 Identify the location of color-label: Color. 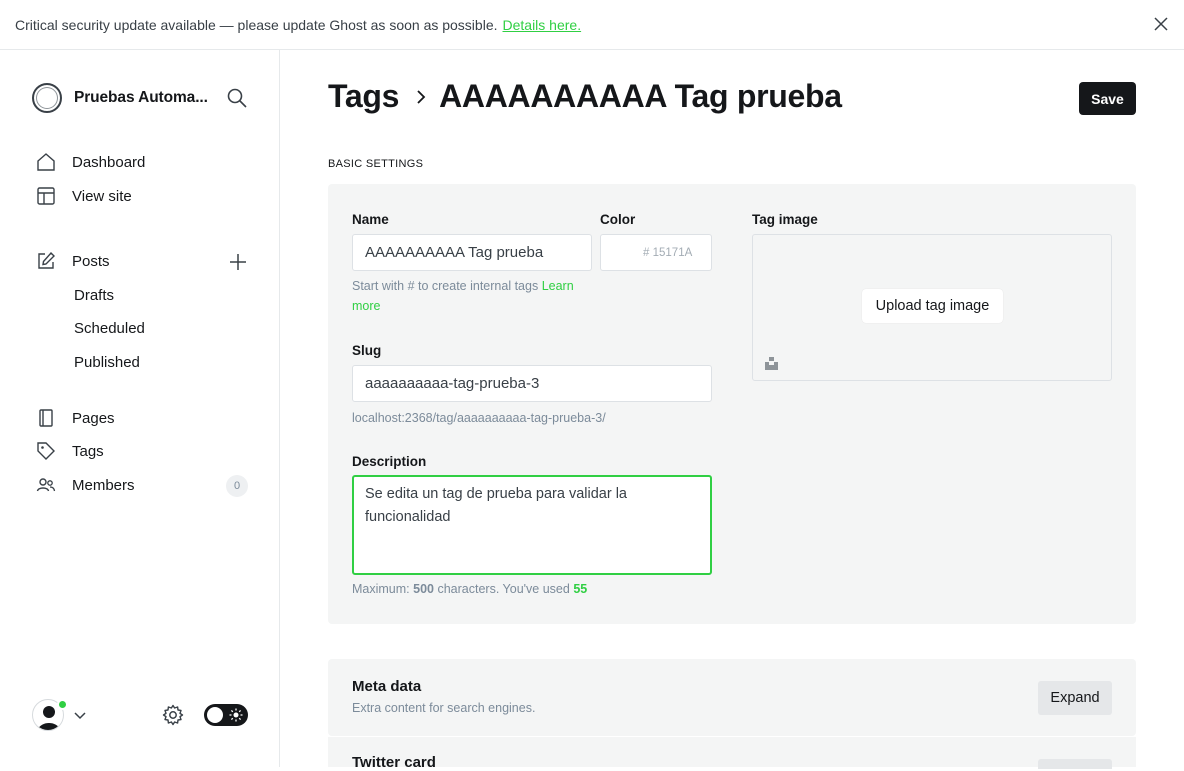
(618, 219).